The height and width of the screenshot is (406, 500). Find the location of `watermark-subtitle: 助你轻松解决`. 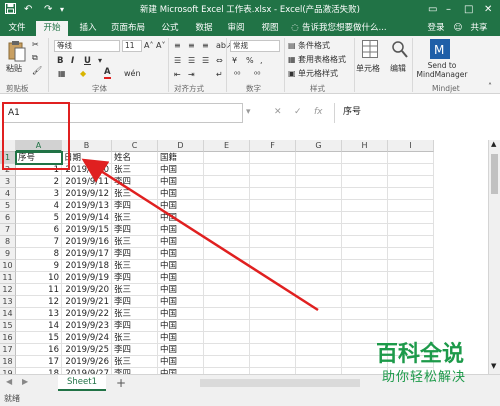

watermark-subtitle: 助你轻松解决 is located at coordinates (424, 377).